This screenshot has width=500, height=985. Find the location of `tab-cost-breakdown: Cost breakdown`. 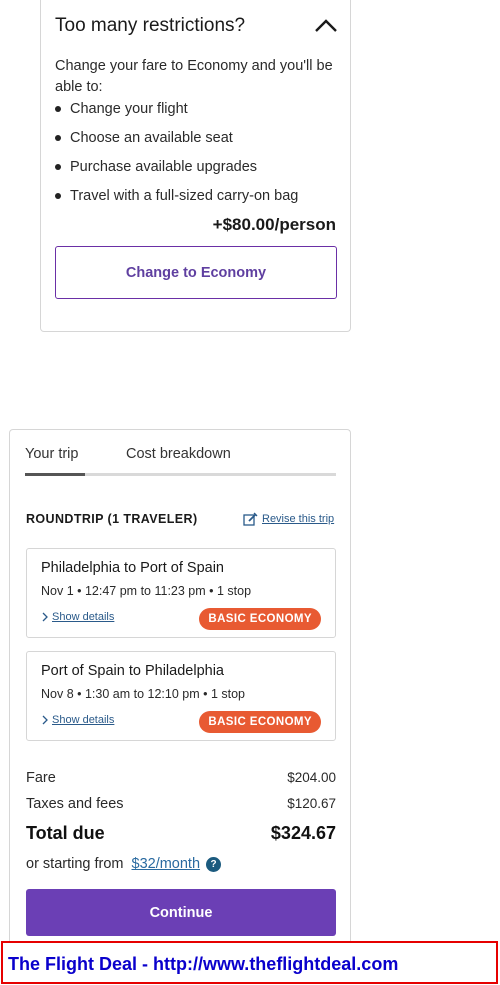

tab-cost-breakdown: Cost breakdown is located at coordinates (178, 454).